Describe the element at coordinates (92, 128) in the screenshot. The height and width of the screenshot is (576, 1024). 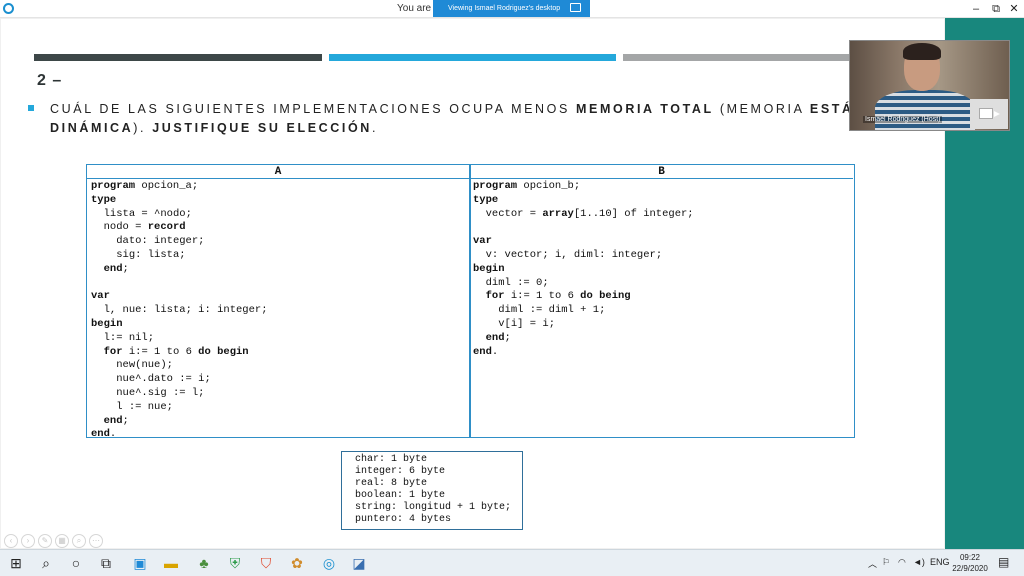
I see `question-bold: DINÁMICA` at that location.